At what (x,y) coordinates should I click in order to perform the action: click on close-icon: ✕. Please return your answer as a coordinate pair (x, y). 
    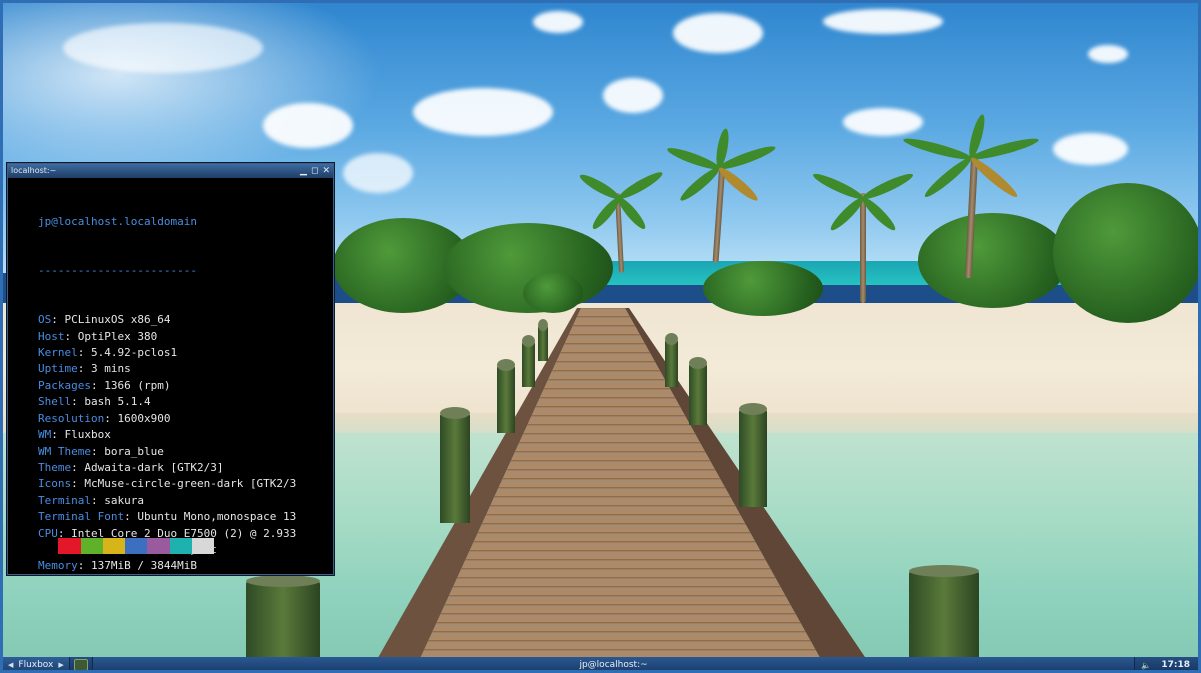
    Looking at the image, I should click on (326, 171).